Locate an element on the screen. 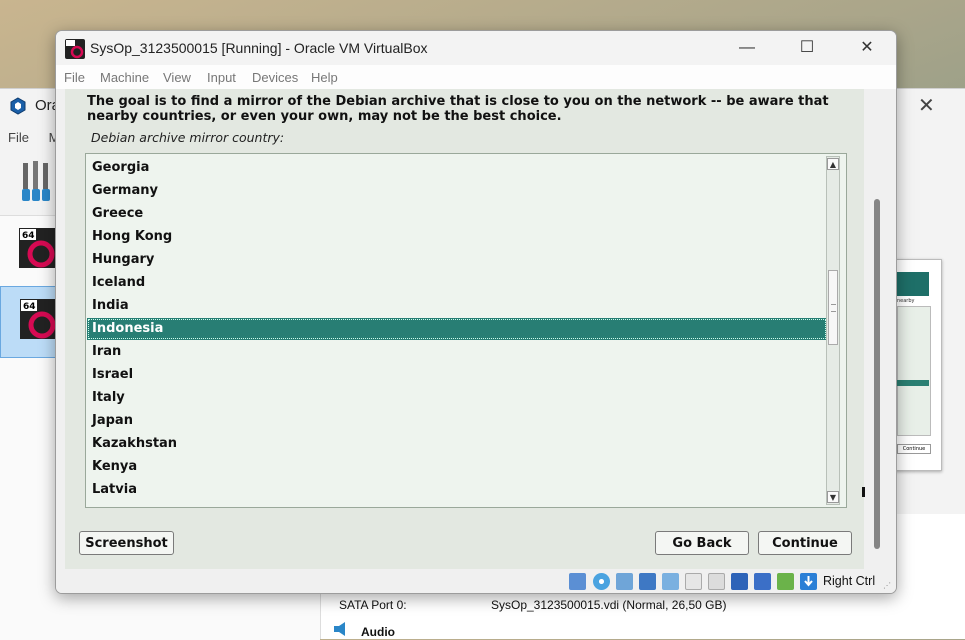 The width and height of the screenshot is (965, 640). tools-icon is located at coordinates (40, 181).